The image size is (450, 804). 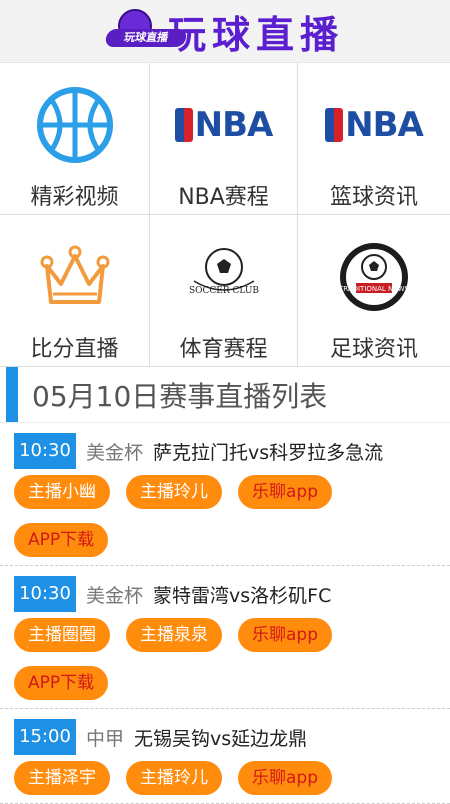 I want to click on match-teams: 蒙特雷湾vs洛杉矶FC, so click(x=242, y=594).